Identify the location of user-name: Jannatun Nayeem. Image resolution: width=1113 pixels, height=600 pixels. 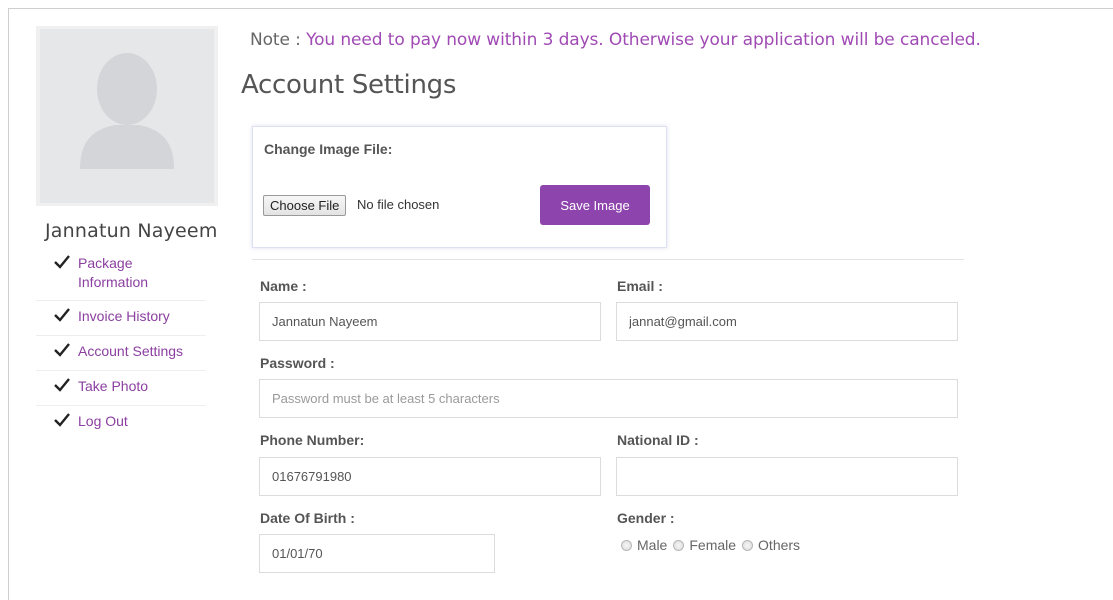
(131, 231).